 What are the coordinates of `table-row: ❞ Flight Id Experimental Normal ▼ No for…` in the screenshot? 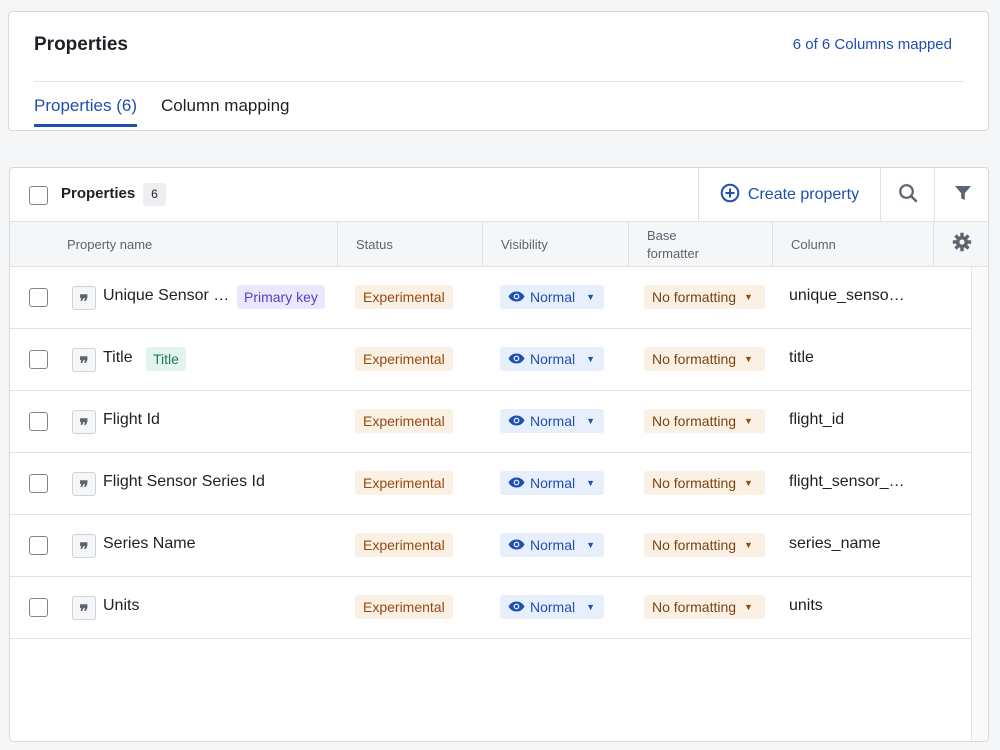 It's located at (490, 422).